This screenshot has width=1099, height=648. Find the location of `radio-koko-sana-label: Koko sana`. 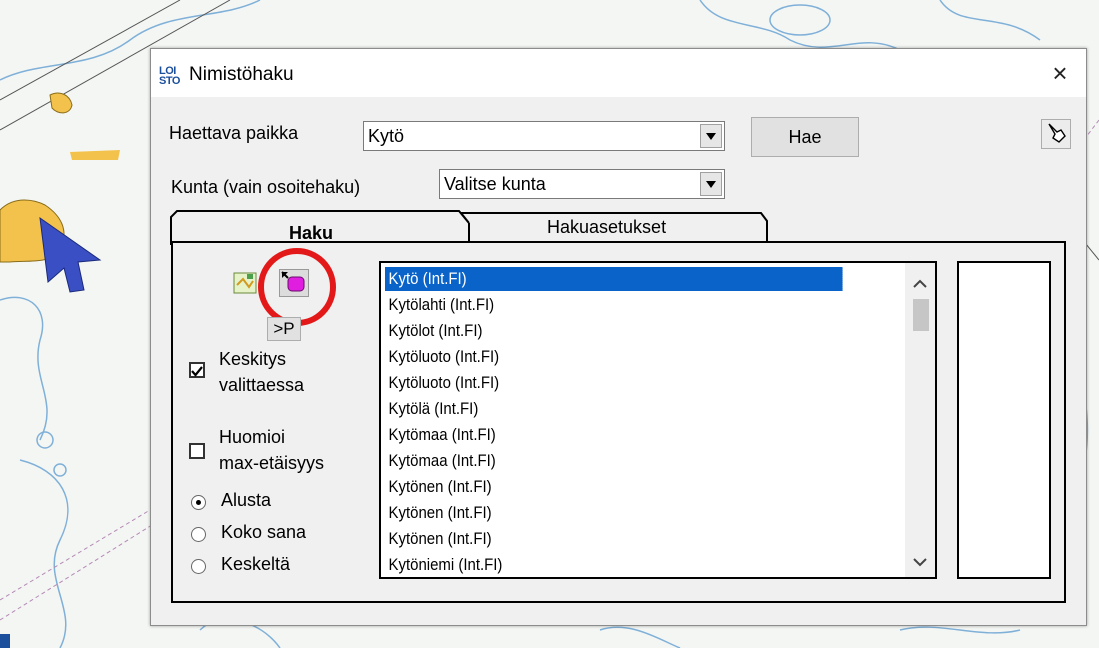

radio-koko-sana-label: Koko sana is located at coordinates (264, 532).